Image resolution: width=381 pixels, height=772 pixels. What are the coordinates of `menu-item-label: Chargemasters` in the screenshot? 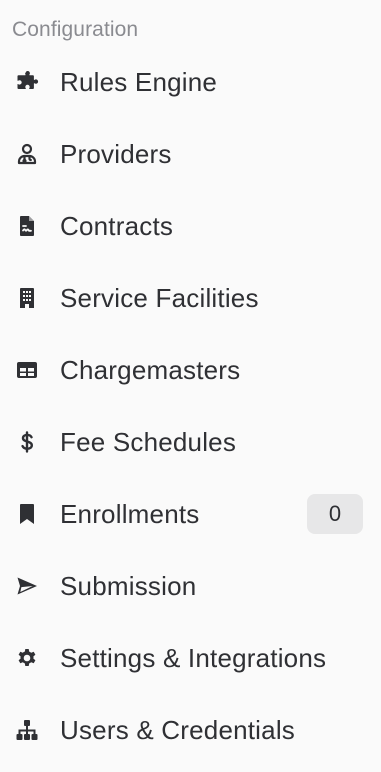 It's located at (150, 370).